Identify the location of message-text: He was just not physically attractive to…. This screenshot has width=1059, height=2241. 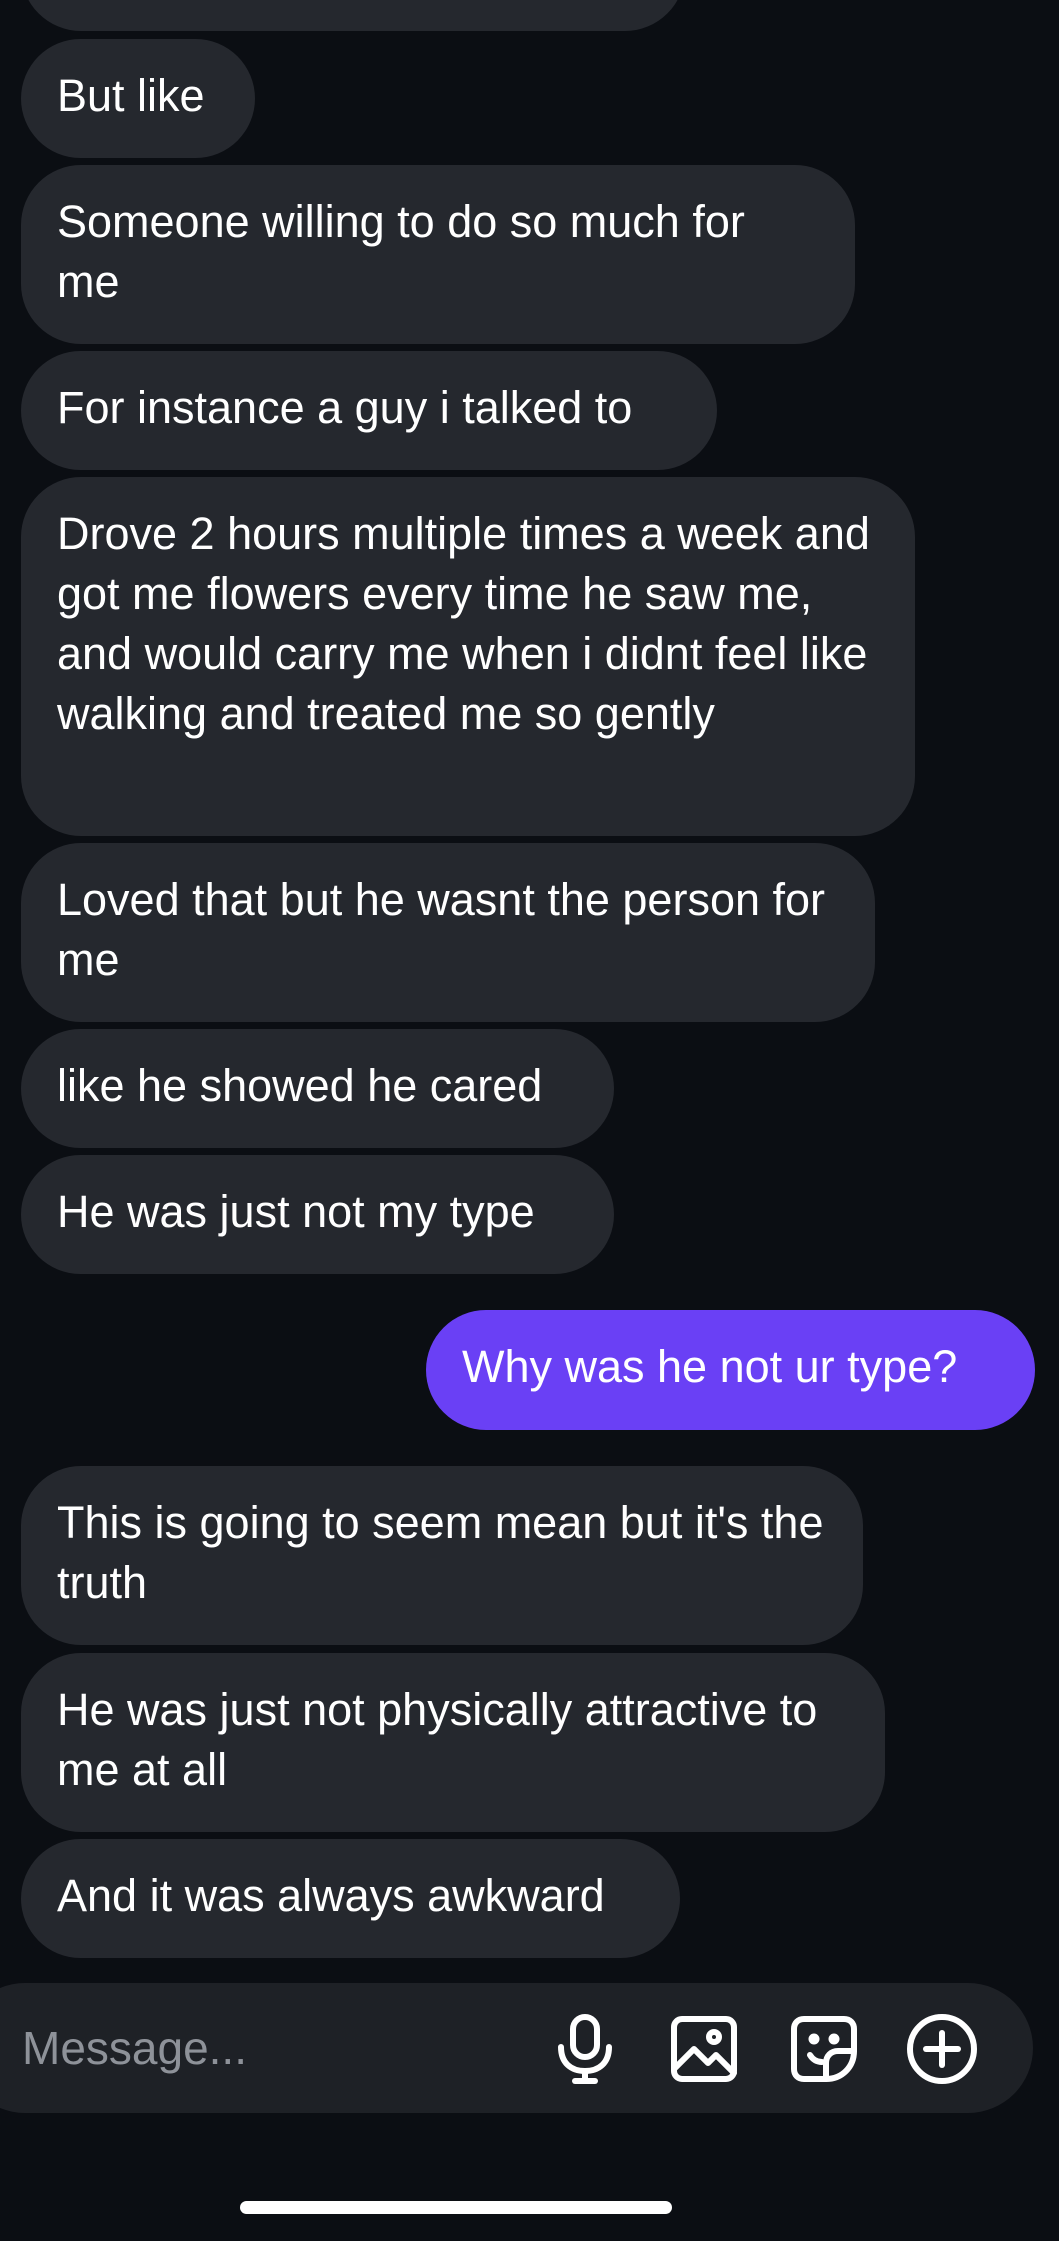
(437, 1739).